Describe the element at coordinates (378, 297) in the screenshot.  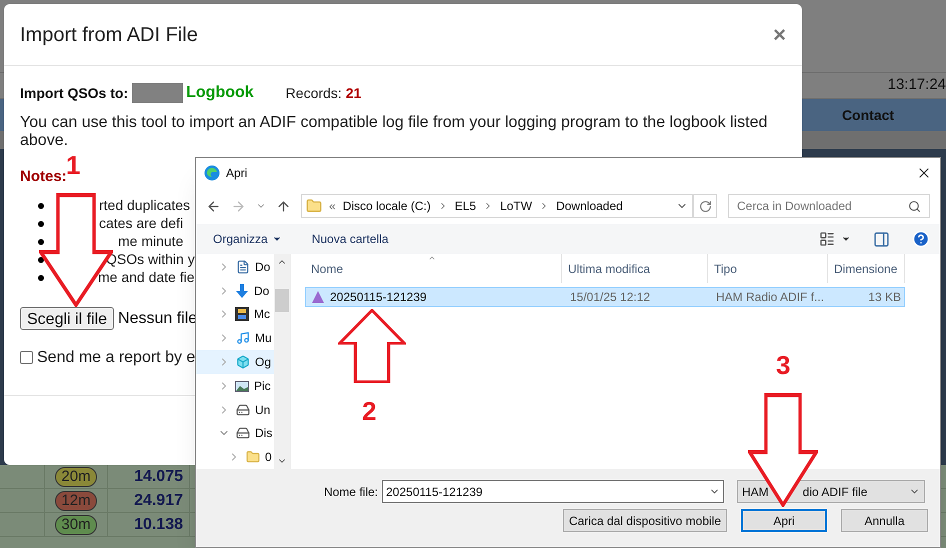
I see `file-name: 20250115-121239` at that location.